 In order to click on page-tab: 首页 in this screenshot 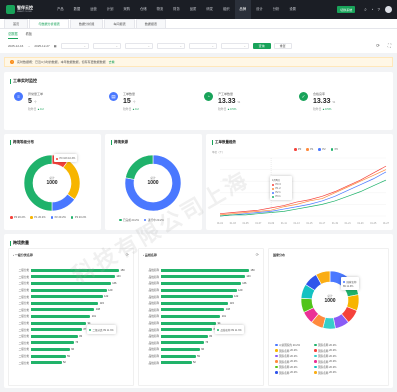, I will do `click(16, 23)`.